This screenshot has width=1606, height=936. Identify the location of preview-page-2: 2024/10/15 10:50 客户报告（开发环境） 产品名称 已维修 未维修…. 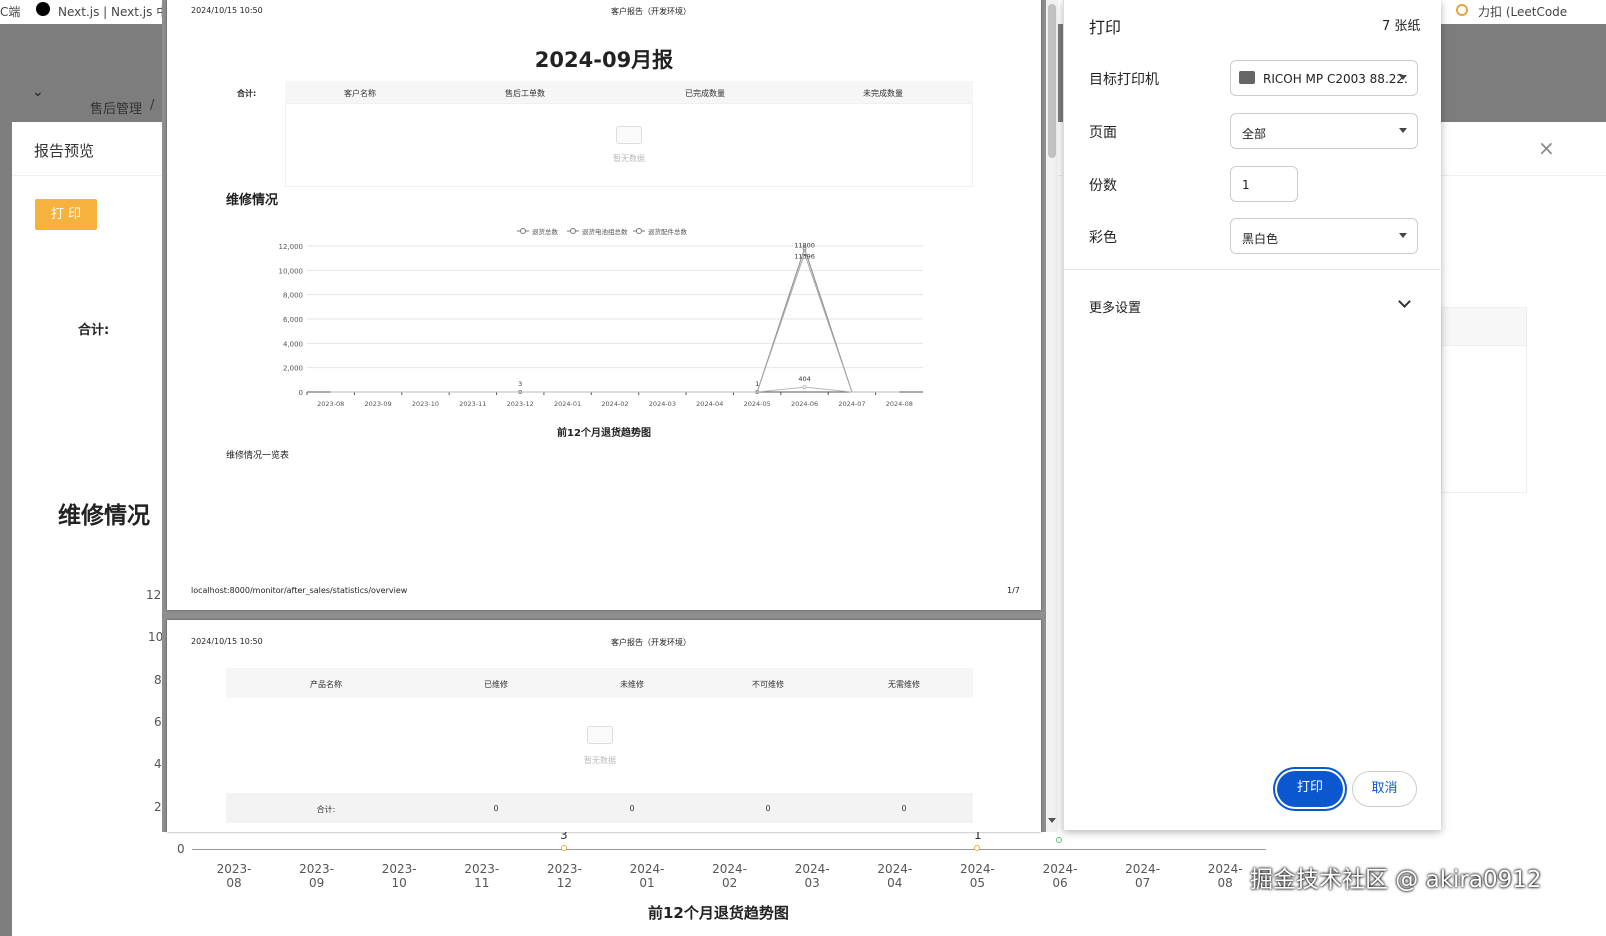
(604, 726).